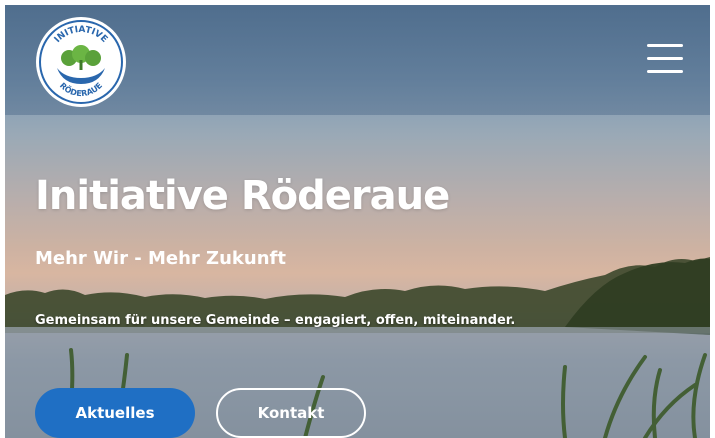  Describe the element at coordinates (665, 71) in the screenshot. I see `menu-bar-bottom` at that location.